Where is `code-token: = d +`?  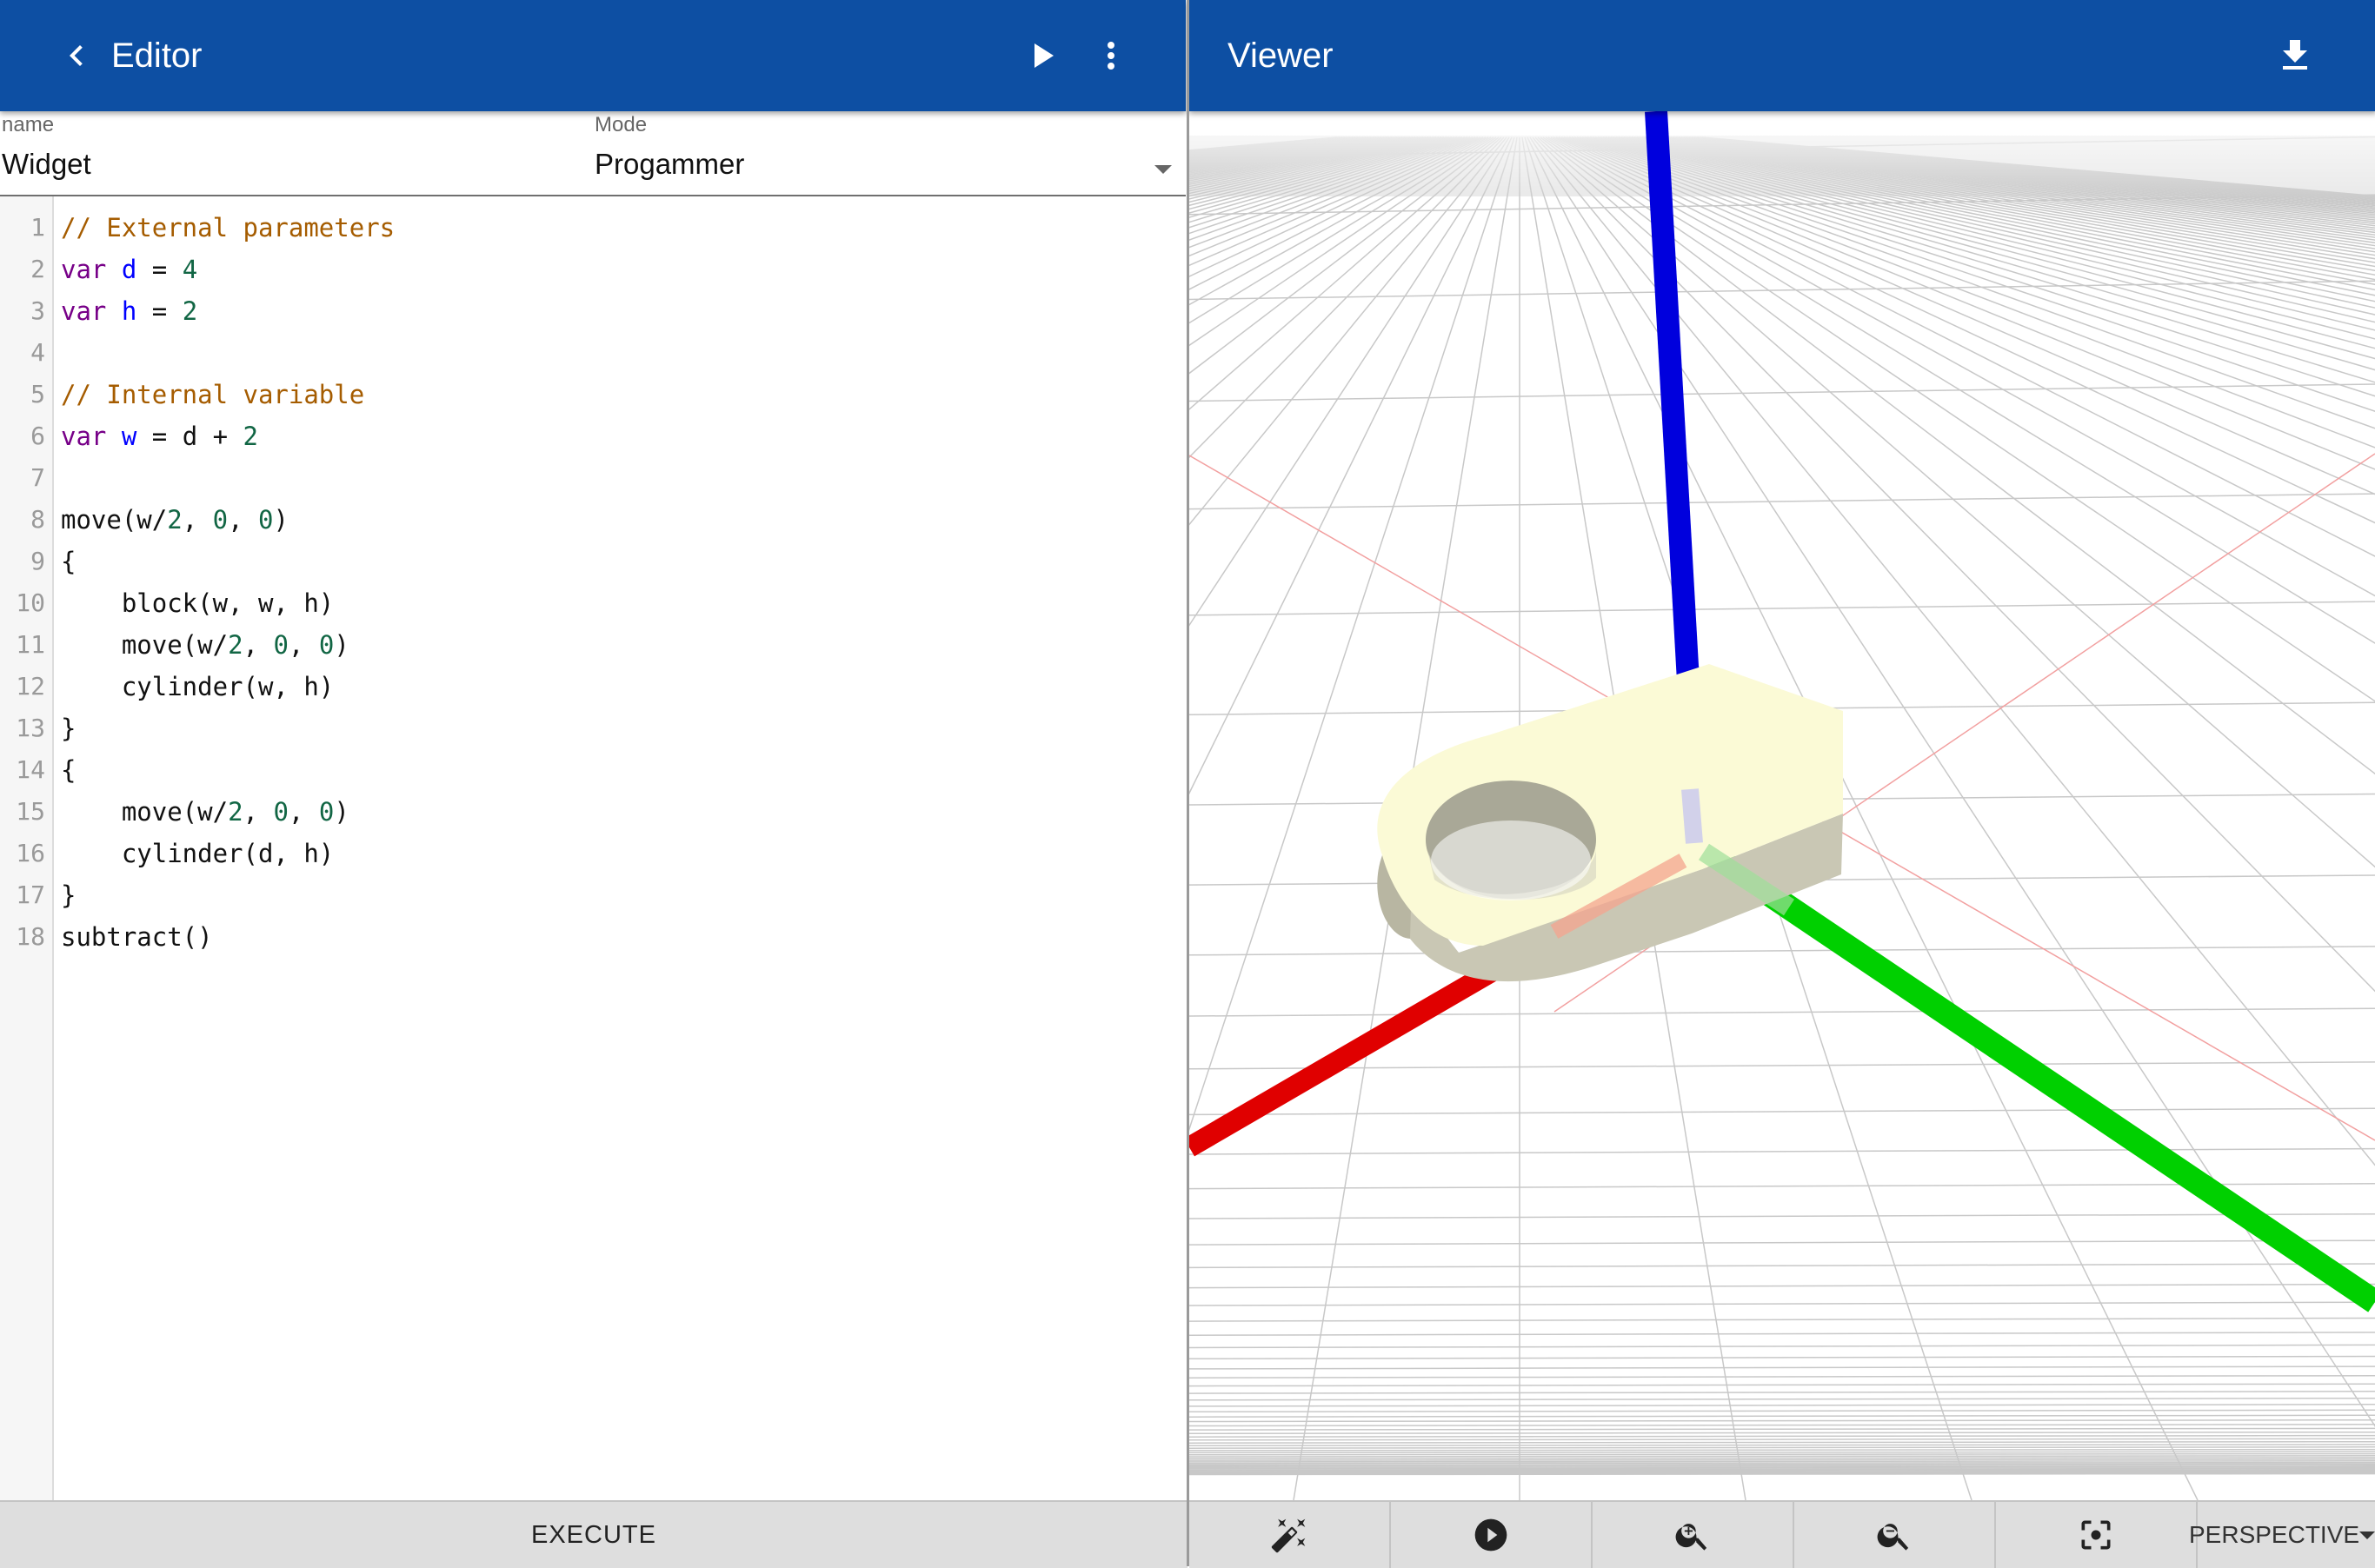 code-token: = d + is located at coordinates (189, 436).